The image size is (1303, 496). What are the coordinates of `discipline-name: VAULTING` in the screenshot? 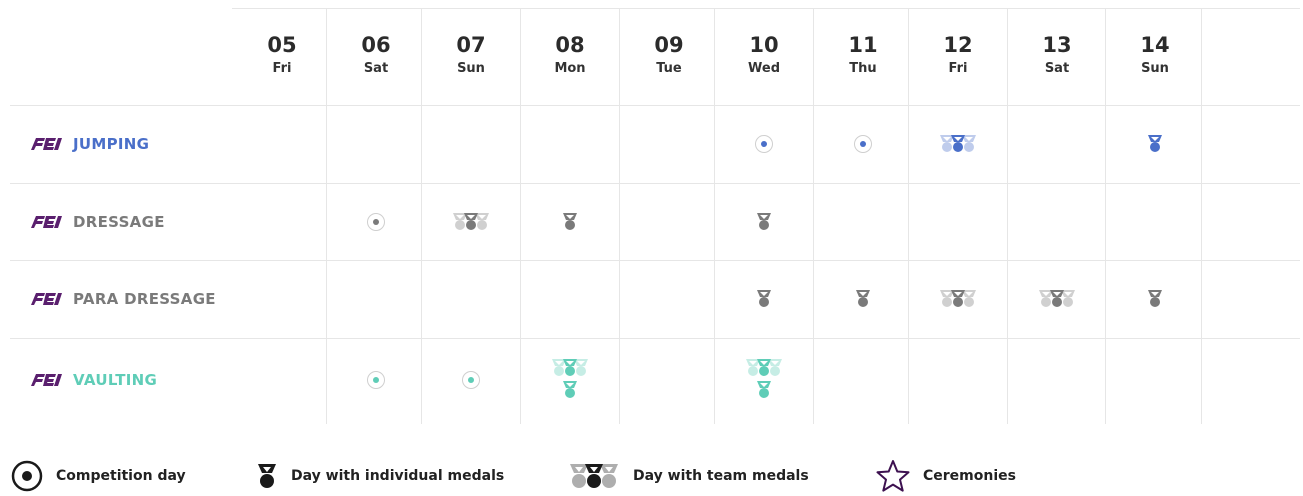 It's located at (115, 380).